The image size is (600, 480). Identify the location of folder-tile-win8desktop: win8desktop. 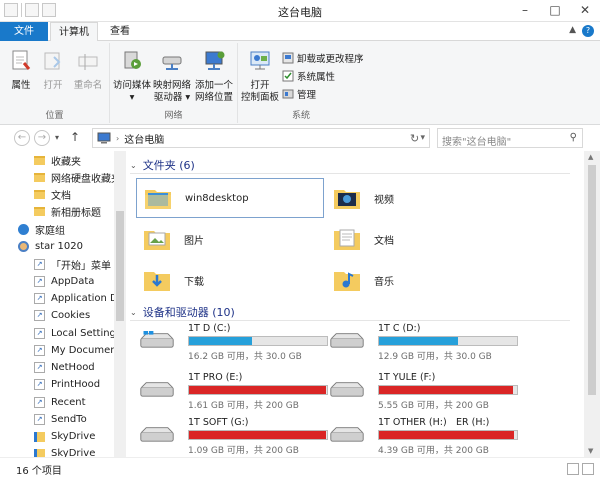
(230, 198).